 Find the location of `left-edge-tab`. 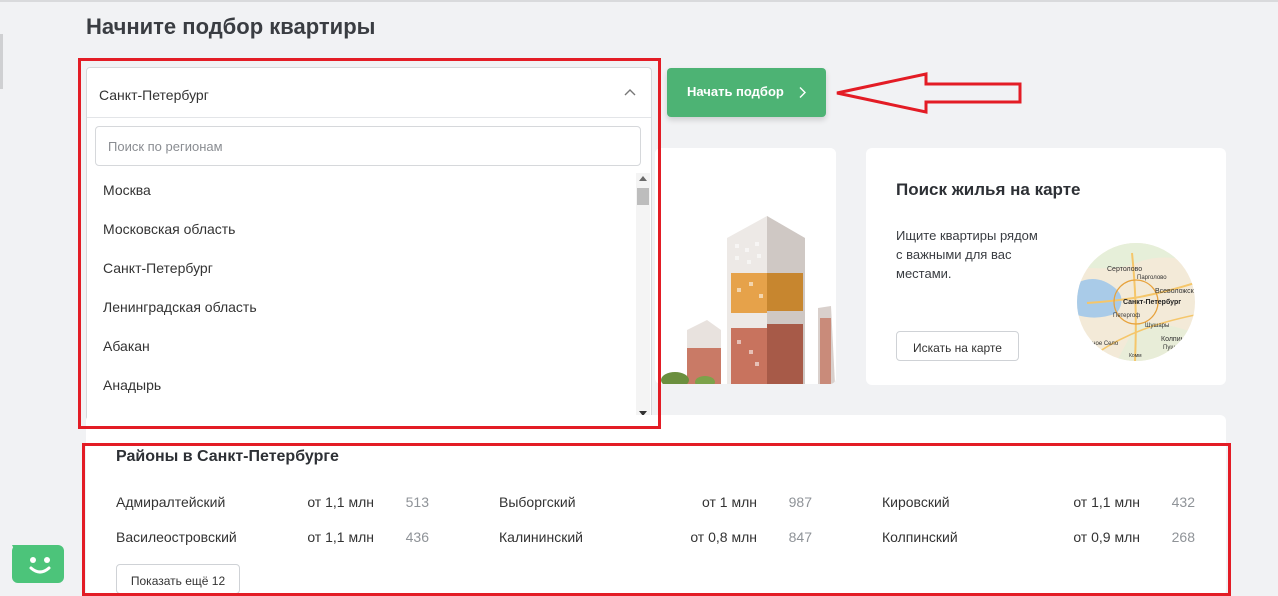

left-edge-tab is located at coordinates (1, 61).